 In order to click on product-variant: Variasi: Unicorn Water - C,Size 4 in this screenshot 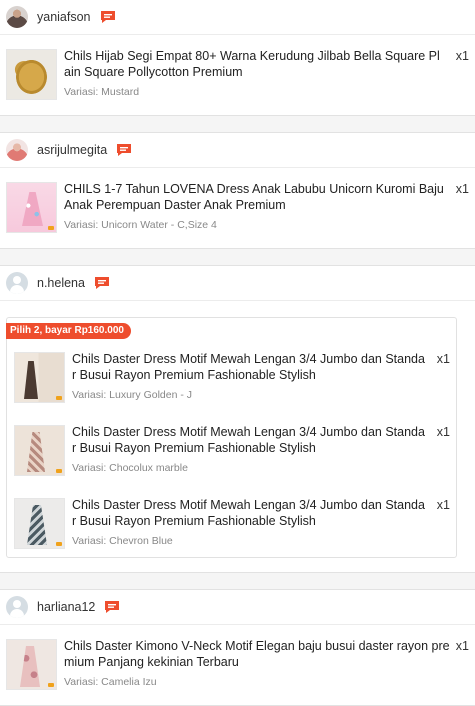, I will do `click(140, 225)`.